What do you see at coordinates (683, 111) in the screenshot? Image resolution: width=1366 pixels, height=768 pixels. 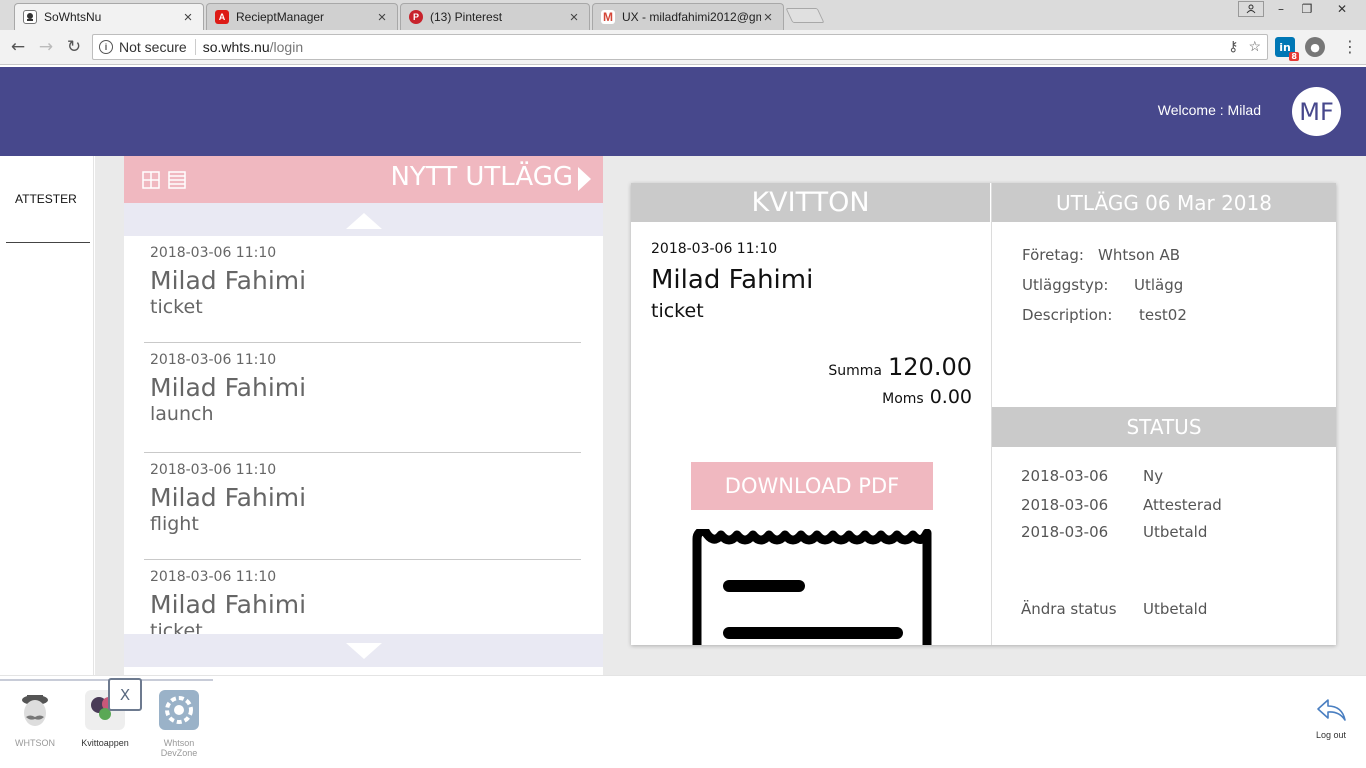 I see `app-header: Welcome : Milad` at bounding box center [683, 111].